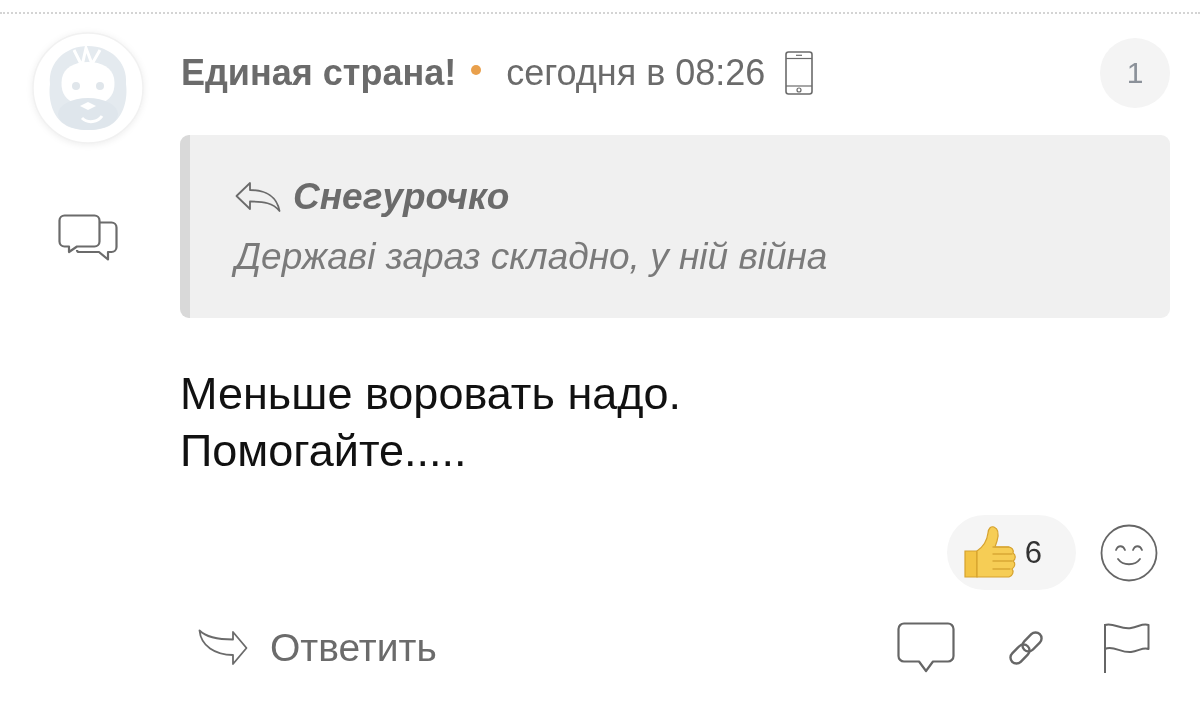  Describe the element at coordinates (989, 552) in the screenshot. I see `thumbs-up-icon` at that location.